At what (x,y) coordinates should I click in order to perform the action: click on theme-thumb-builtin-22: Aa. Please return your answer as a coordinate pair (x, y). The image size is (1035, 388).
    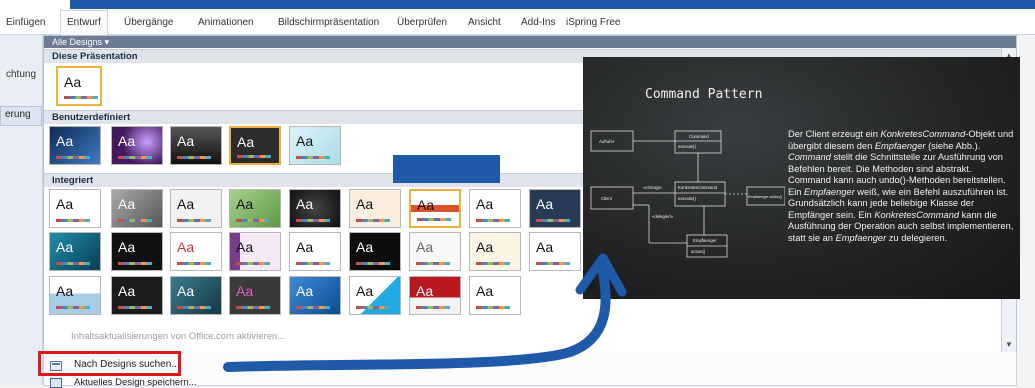
    Looking at the image, I should click on (255, 295).